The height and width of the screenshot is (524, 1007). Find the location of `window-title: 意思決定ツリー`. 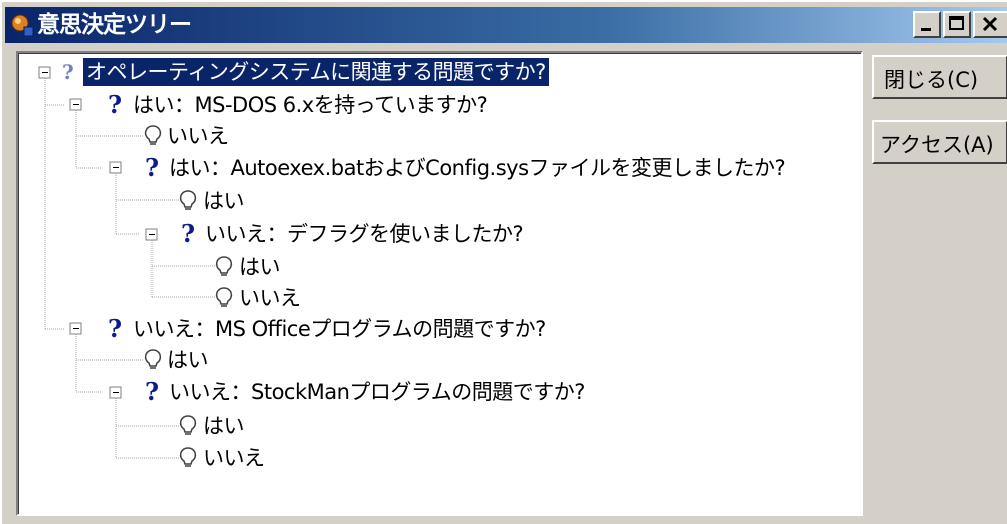

window-title: 意思決定ツリー is located at coordinates (114, 25).